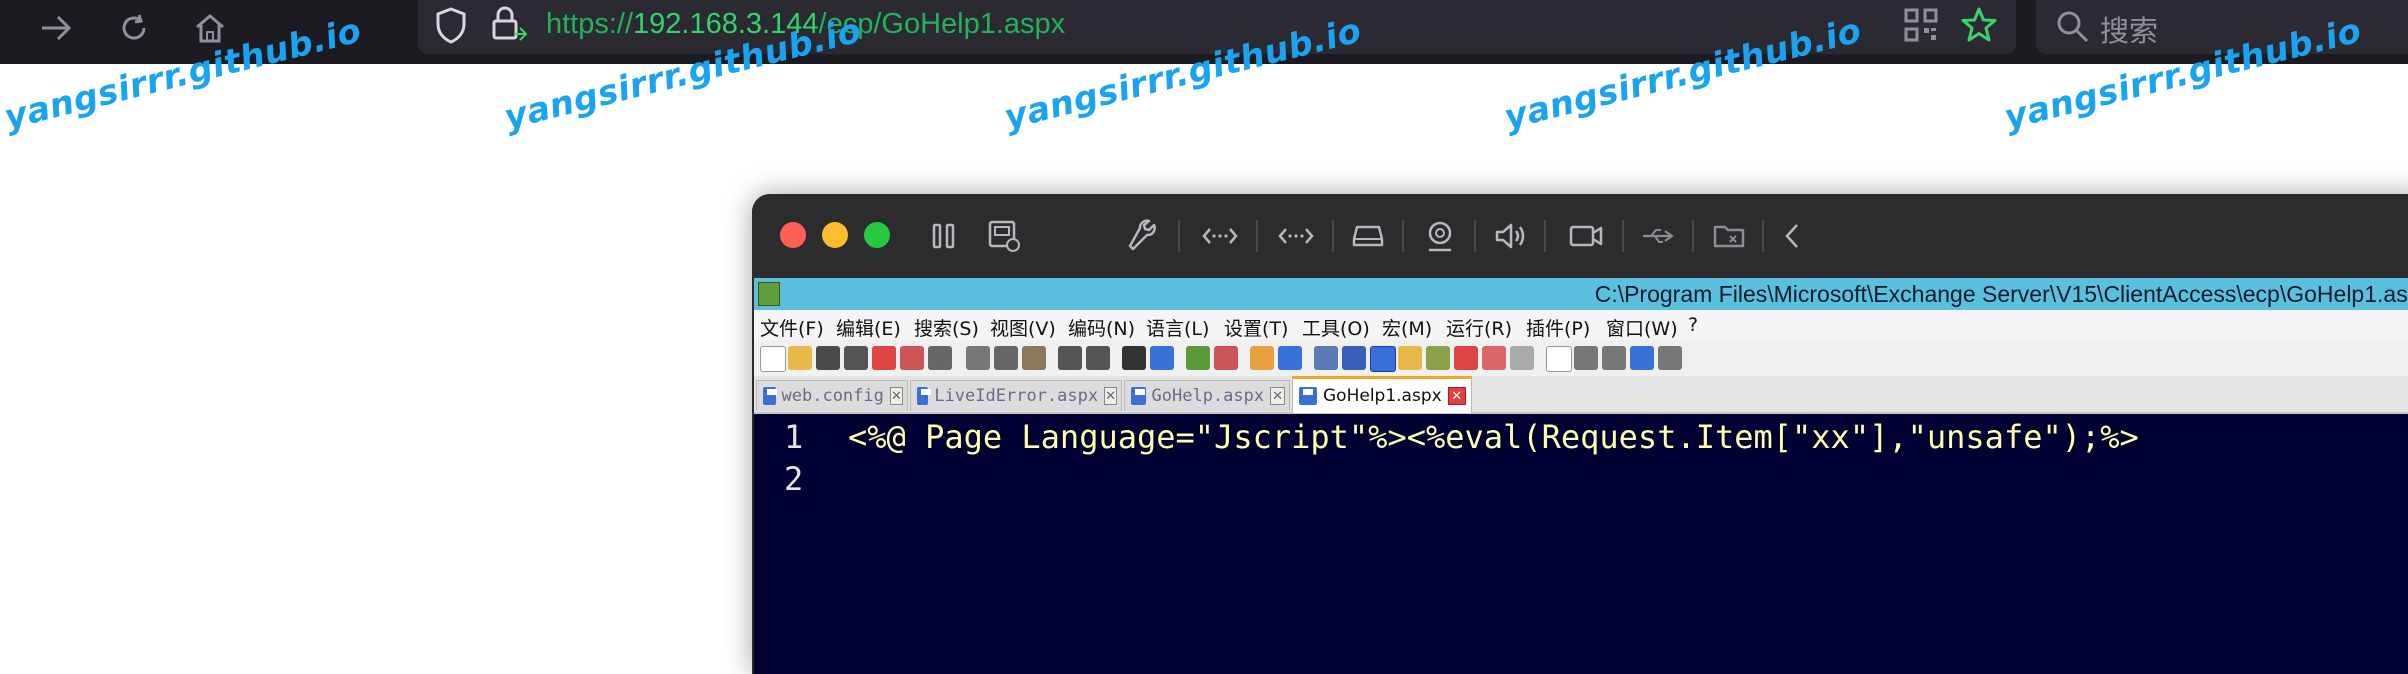  I want to click on notepad-app-icon, so click(769, 294).